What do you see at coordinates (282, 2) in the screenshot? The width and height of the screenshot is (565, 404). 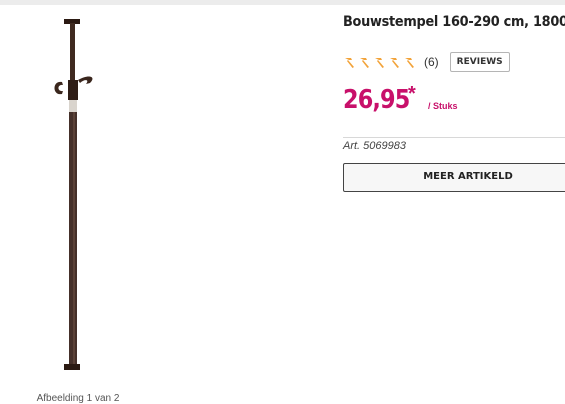 I see `top-bar` at bounding box center [282, 2].